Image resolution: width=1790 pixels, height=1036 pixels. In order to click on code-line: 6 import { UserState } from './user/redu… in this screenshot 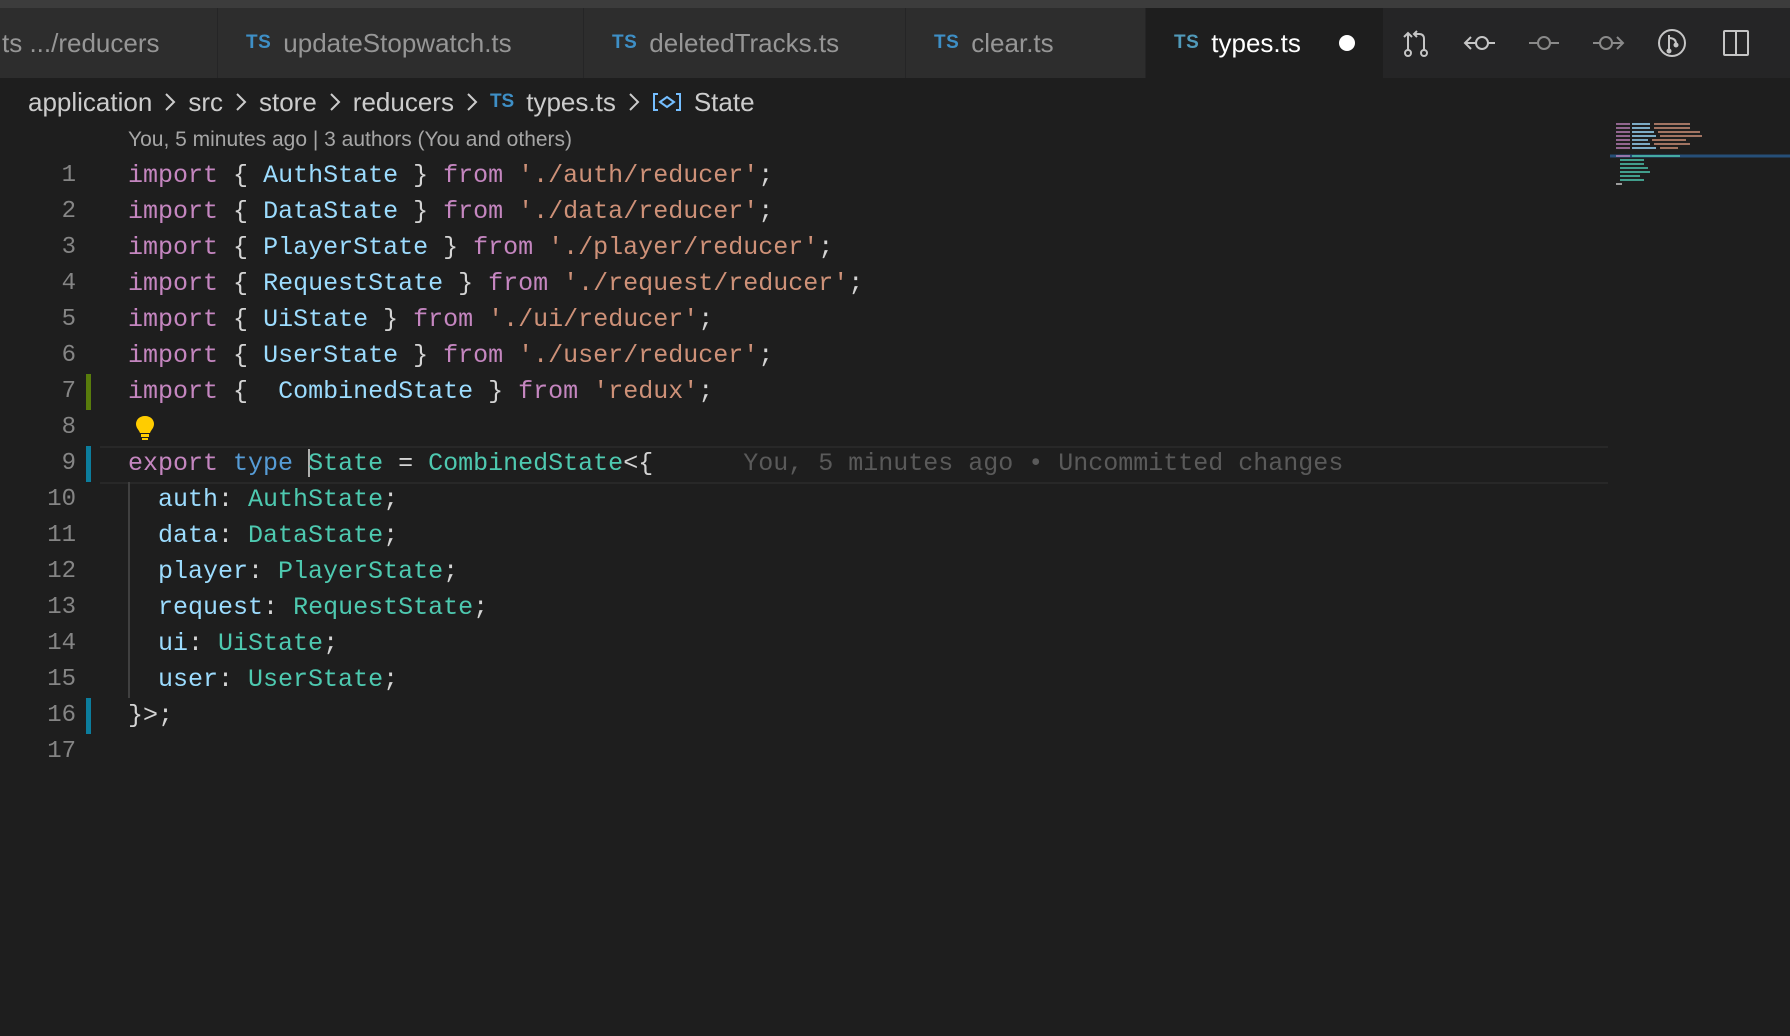, I will do `click(895, 356)`.